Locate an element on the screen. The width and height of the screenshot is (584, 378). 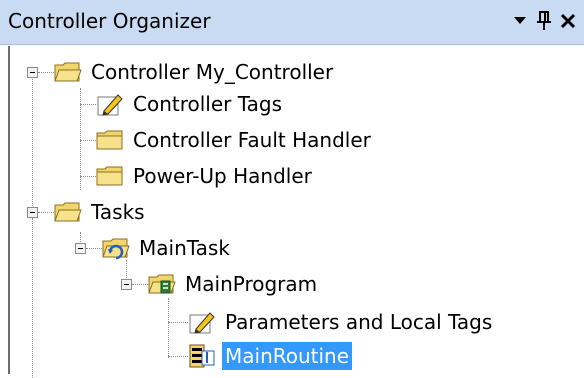
tree-item-maintask: MainTask is located at coordinates (167, 248).